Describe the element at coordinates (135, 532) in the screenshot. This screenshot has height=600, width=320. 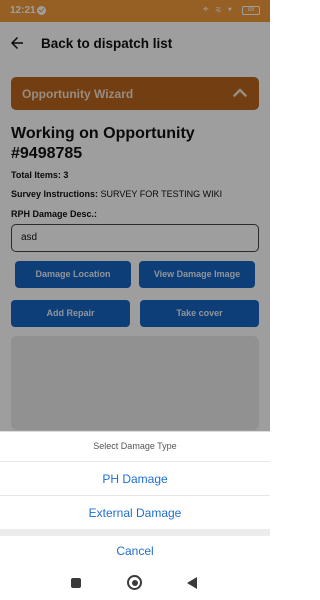
I see `action-sheet-divider` at that location.